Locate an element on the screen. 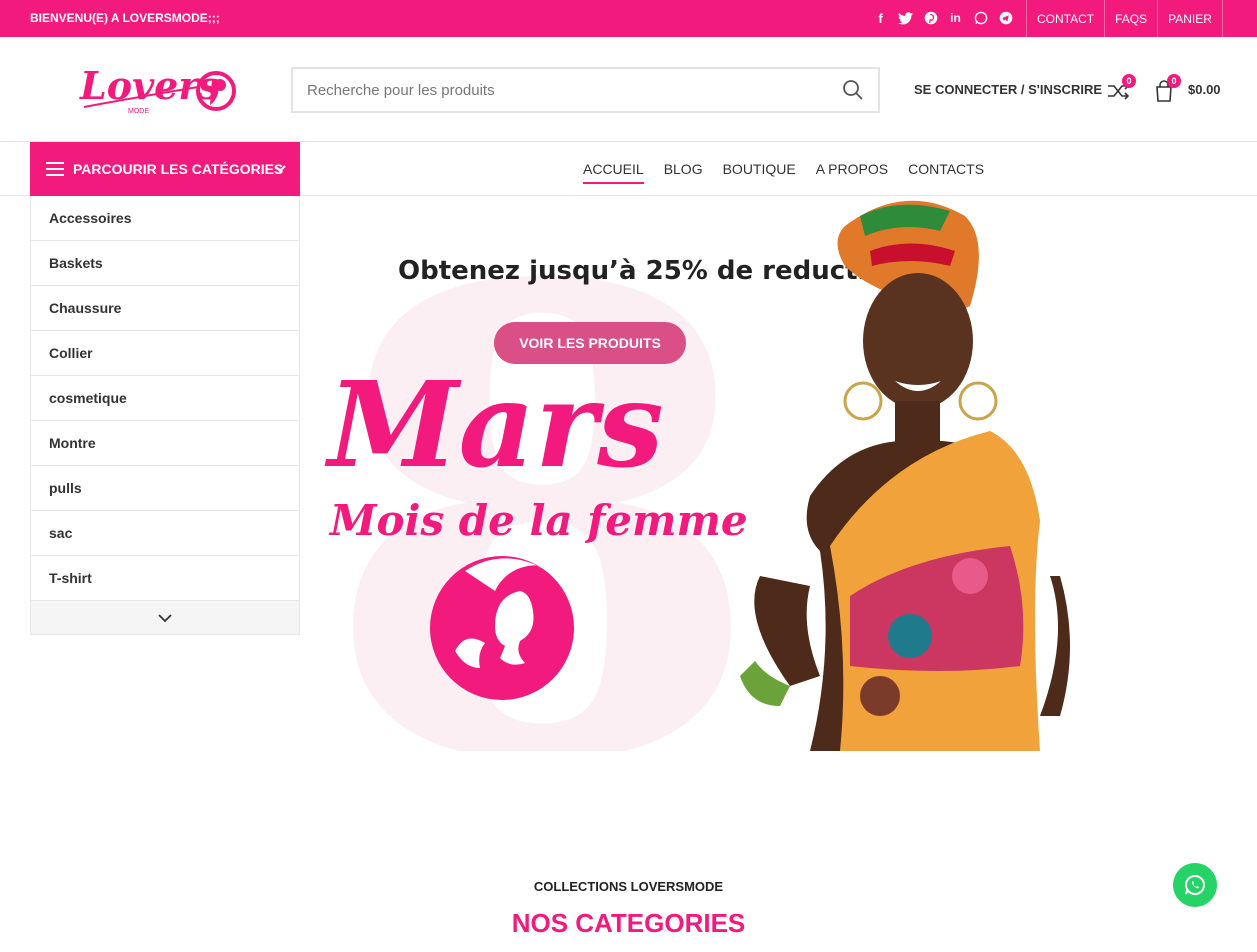 Image resolution: width=1257 pixels, height=952 pixels. facebook-icon: f is located at coordinates (880, 18).